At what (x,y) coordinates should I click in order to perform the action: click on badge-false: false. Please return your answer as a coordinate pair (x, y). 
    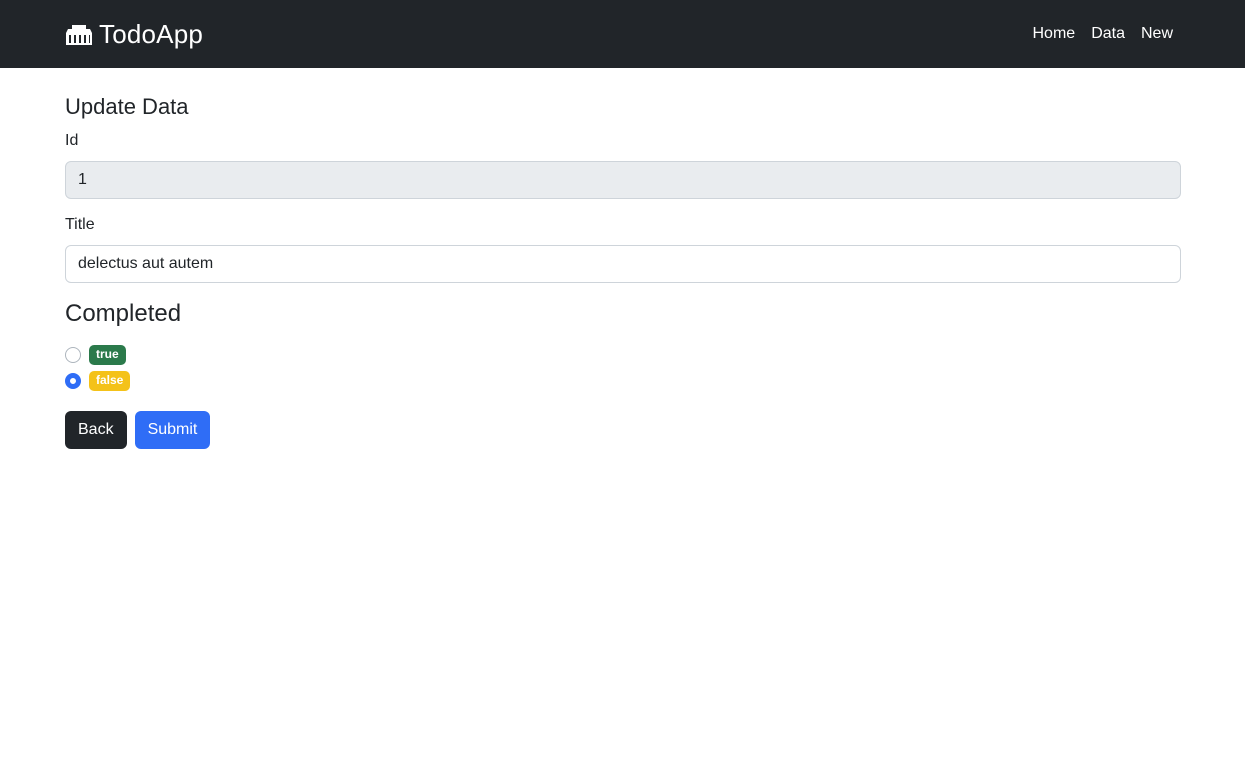
    Looking at the image, I should click on (110, 381).